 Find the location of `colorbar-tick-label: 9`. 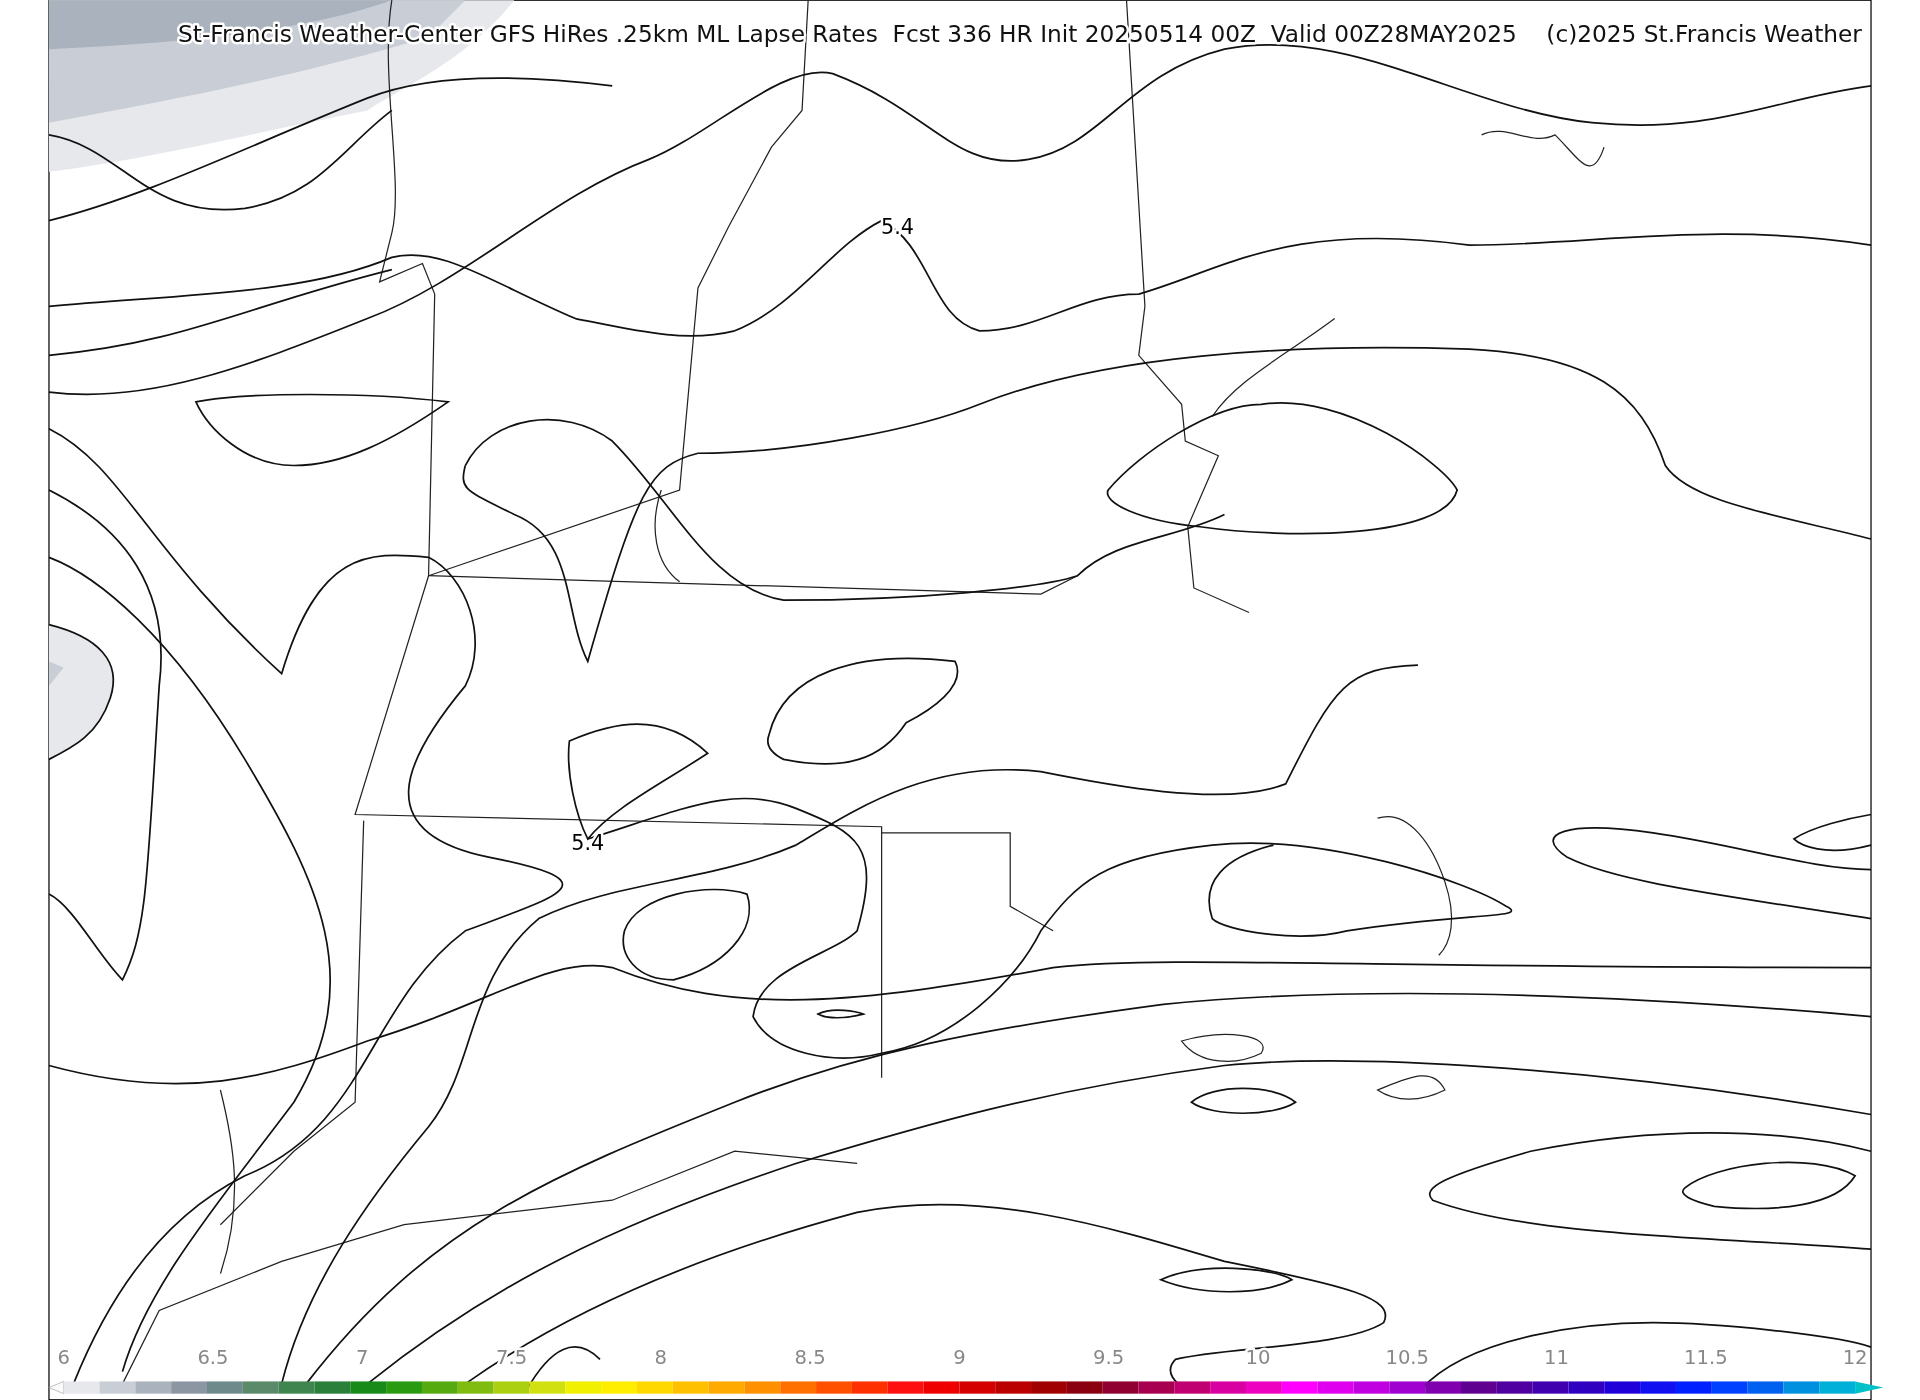

colorbar-tick-label: 9 is located at coordinates (959, 1358).